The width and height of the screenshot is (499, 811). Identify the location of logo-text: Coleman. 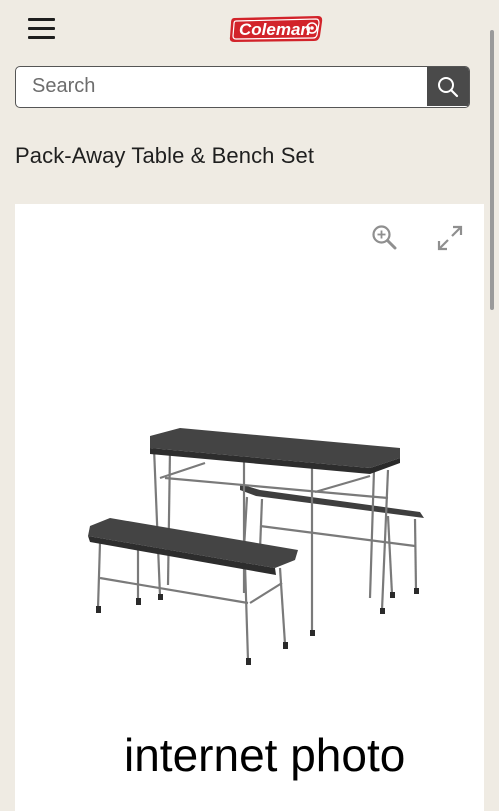
(275, 29).